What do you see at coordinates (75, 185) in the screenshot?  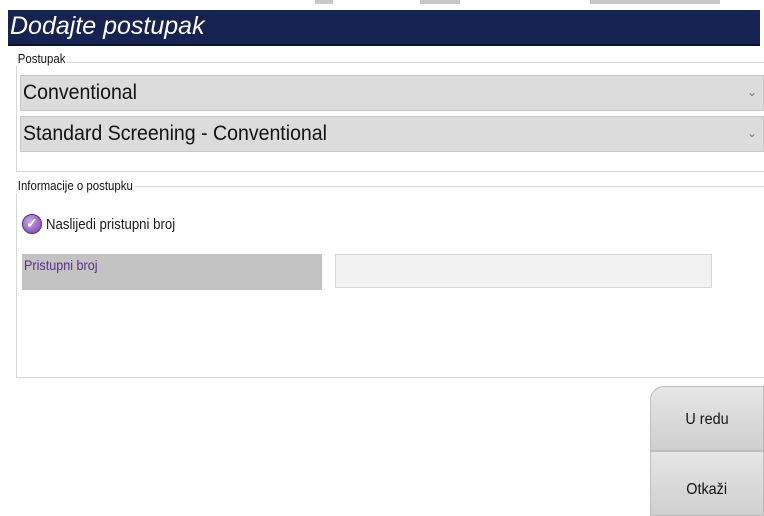 I see `procedure-info-group-label: Informacije o postupku` at bounding box center [75, 185].